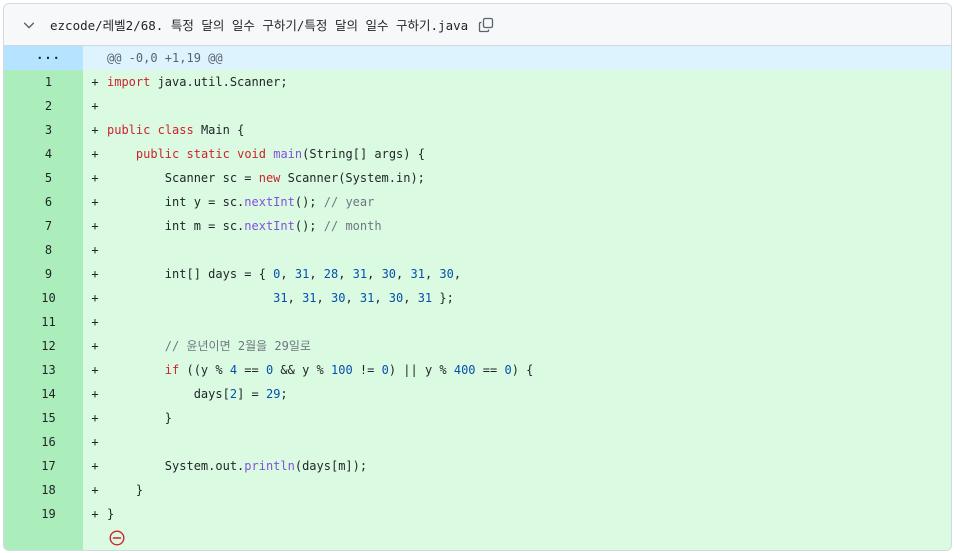 This screenshot has height=553, width=954. I want to click on line-number: 1, so click(43, 82).